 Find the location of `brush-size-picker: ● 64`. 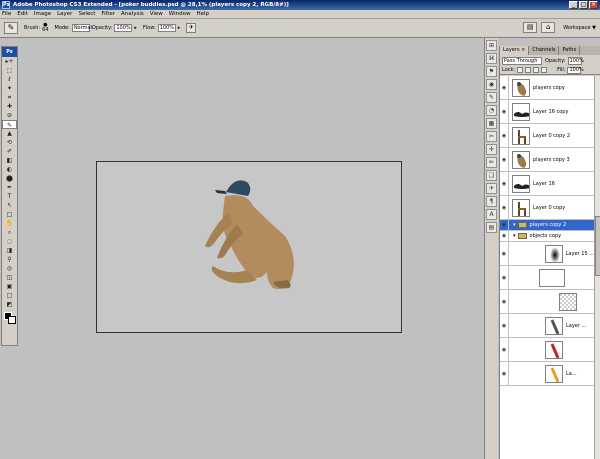

brush-size-picker: ● 64 is located at coordinates (45, 28).